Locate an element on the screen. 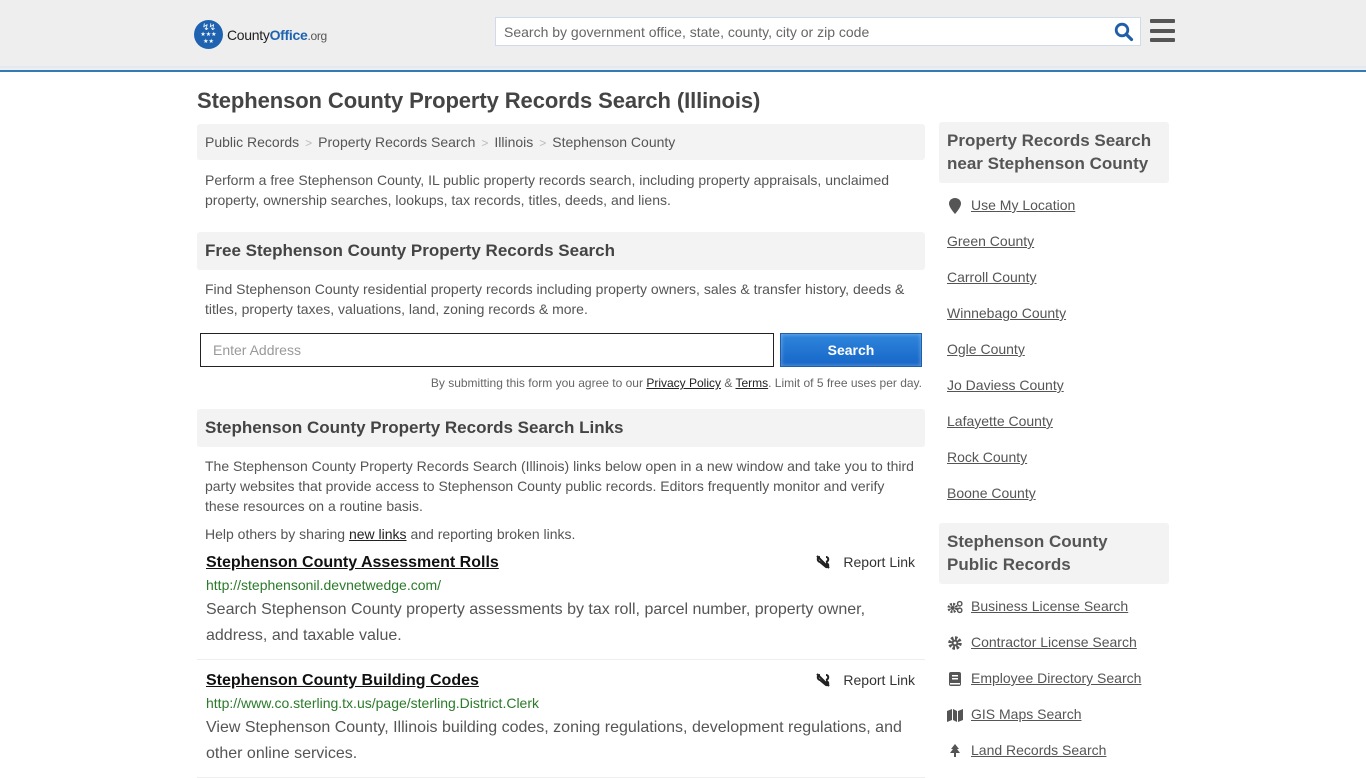 This screenshot has height=778, width=1366. site-search-input is located at coordinates (796, 31).